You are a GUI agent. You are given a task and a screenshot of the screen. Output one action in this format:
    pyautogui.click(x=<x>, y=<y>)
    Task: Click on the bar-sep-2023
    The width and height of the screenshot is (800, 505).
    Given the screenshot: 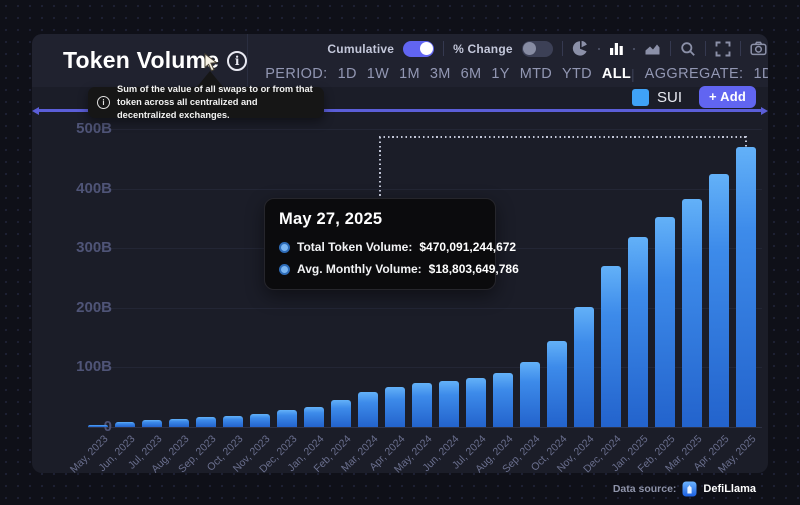 What is the action you would take?
    pyautogui.click(x=206, y=422)
    